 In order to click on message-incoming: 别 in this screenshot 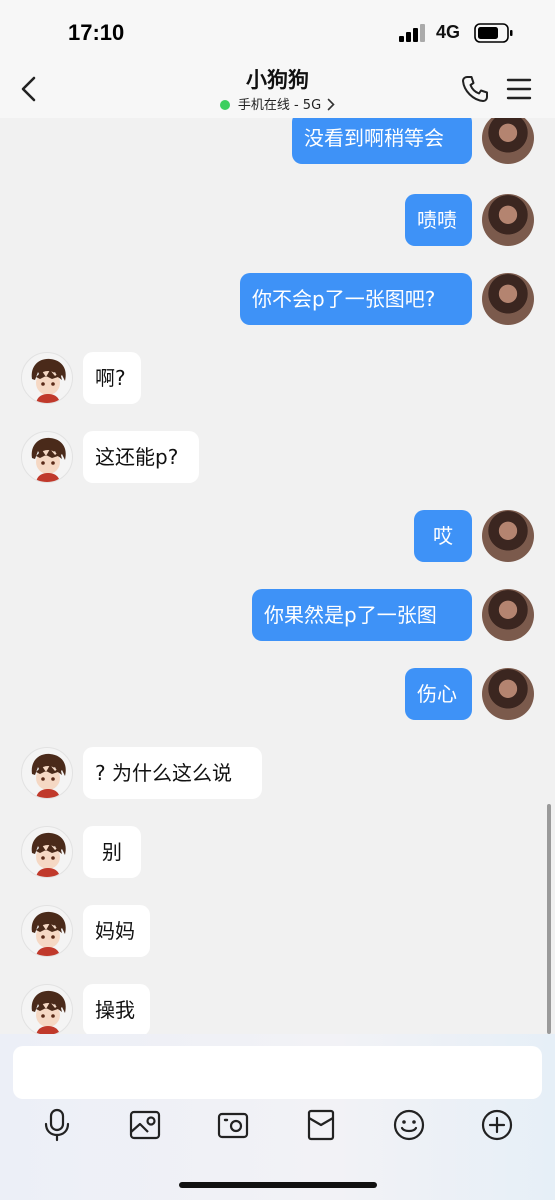, I will do `click(277, 852)`.